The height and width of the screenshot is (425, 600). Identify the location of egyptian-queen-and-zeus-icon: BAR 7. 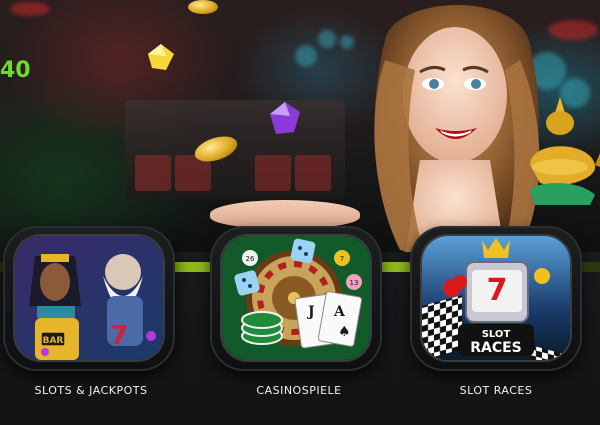
(89, 298).